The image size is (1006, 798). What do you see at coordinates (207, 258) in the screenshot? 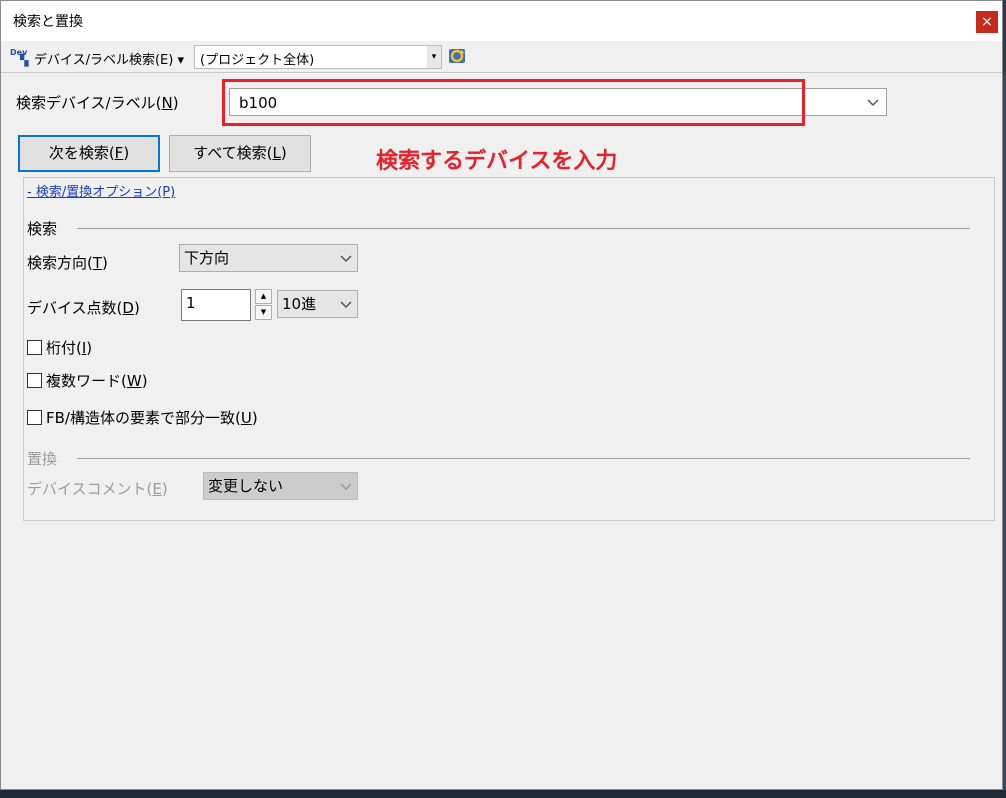
I see `search-direction-value: 下方向` at bounding box center [207, 258].